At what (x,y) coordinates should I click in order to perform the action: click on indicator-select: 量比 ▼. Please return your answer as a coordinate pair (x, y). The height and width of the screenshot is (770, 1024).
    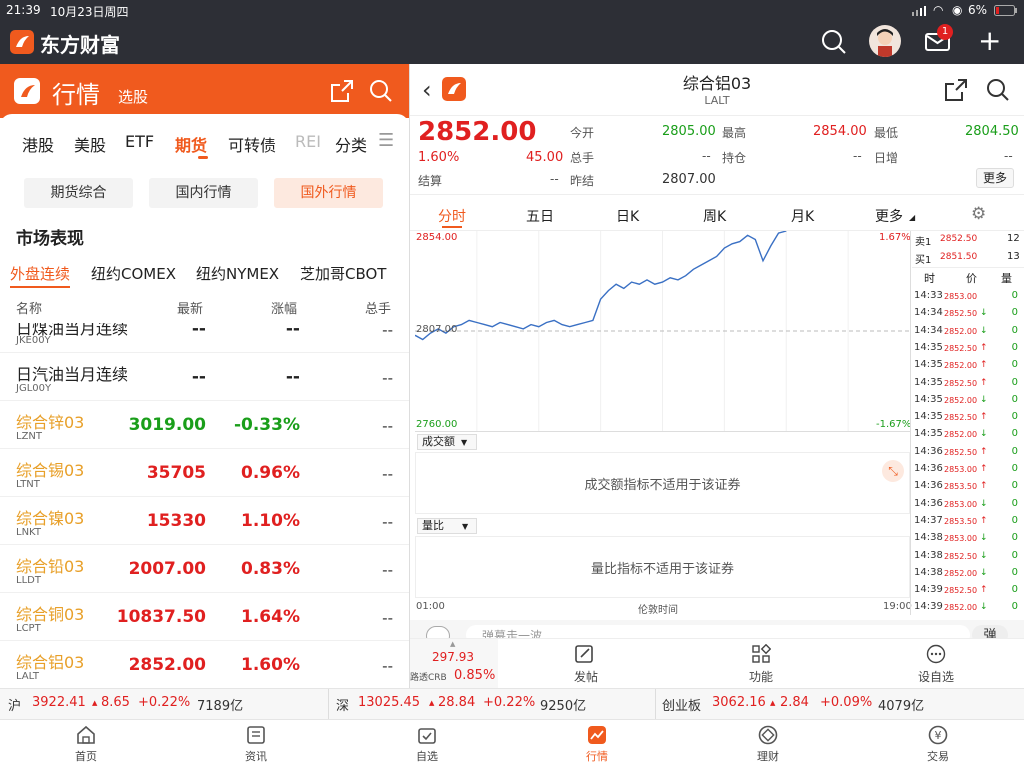
    Looking at the image, I should click on (447, 526).